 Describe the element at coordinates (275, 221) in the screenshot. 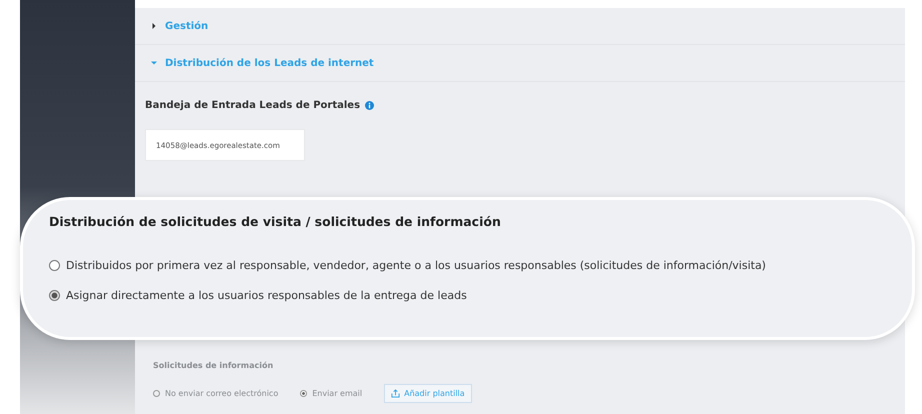

I see `callout-title: Distribución de solicitudes de visita / solicitudes de información` at that location.